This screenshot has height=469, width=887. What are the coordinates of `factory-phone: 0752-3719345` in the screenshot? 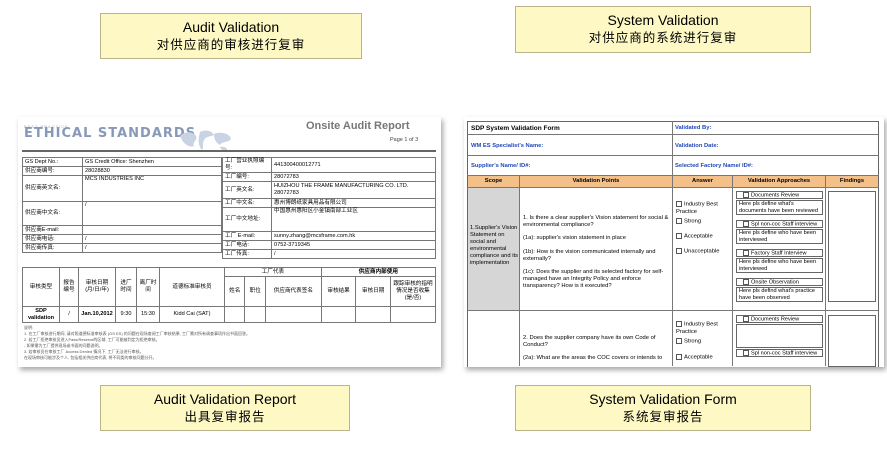 It's located at (353, 245).